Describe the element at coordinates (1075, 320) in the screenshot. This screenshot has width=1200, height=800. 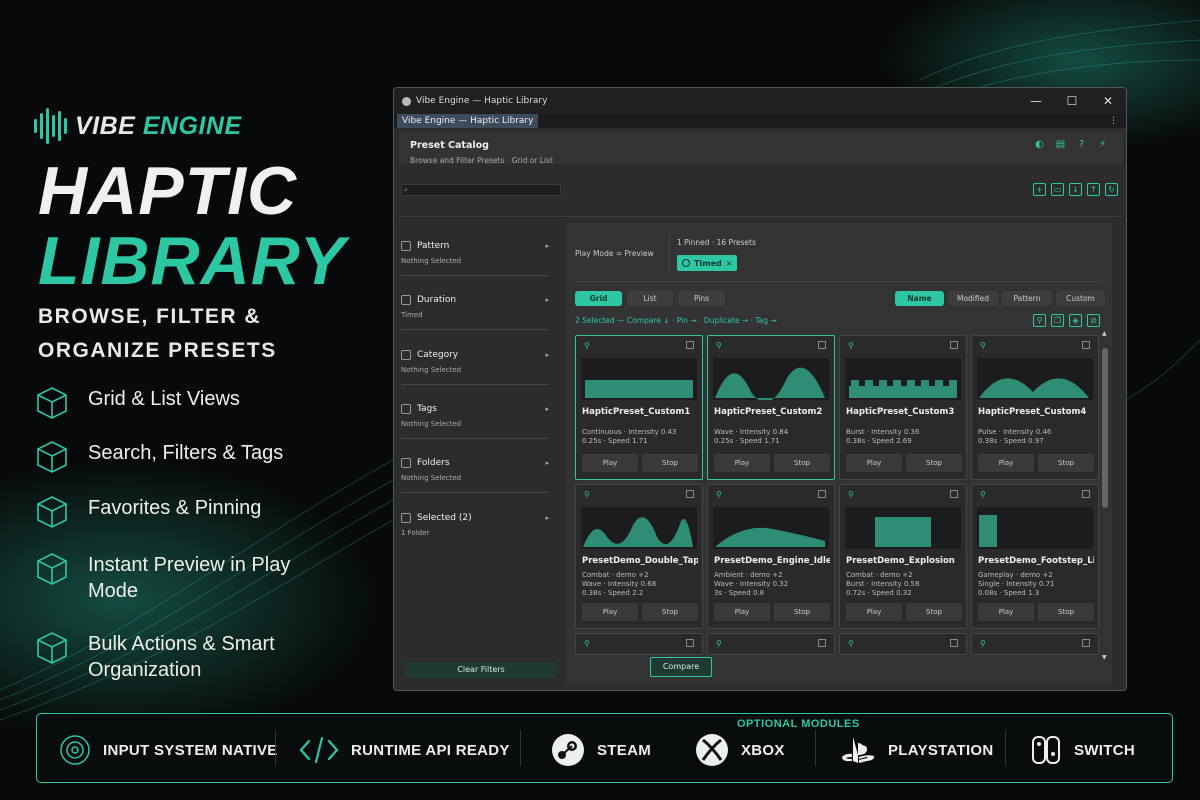
I see `tag-icon: ◈` at that location.